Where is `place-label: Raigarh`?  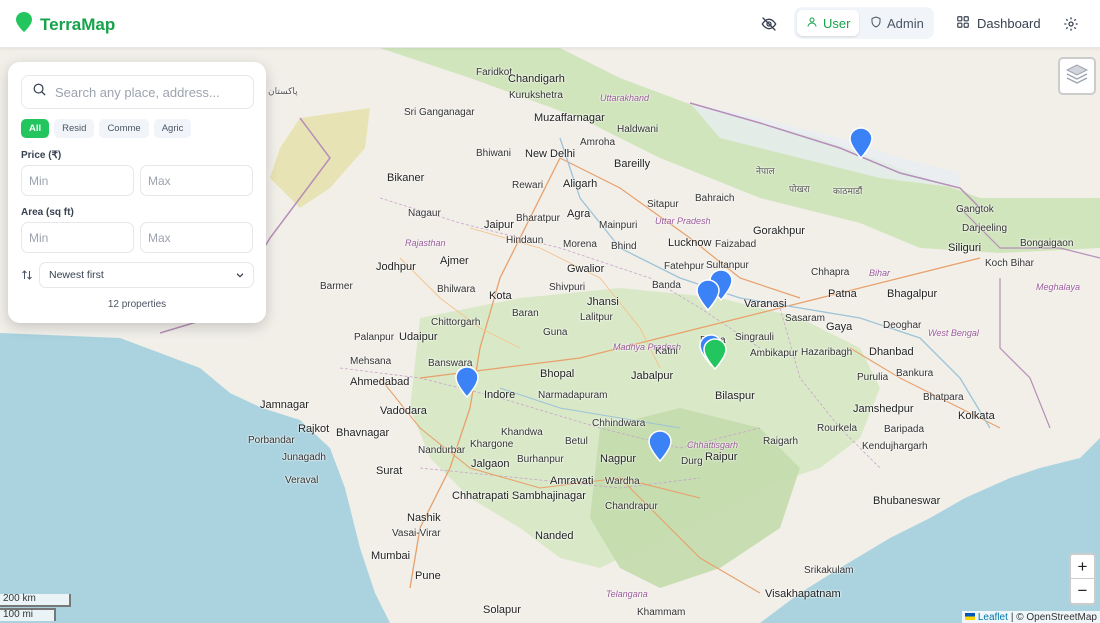
place-label: Raigarh is located at coordinates (781, 441).